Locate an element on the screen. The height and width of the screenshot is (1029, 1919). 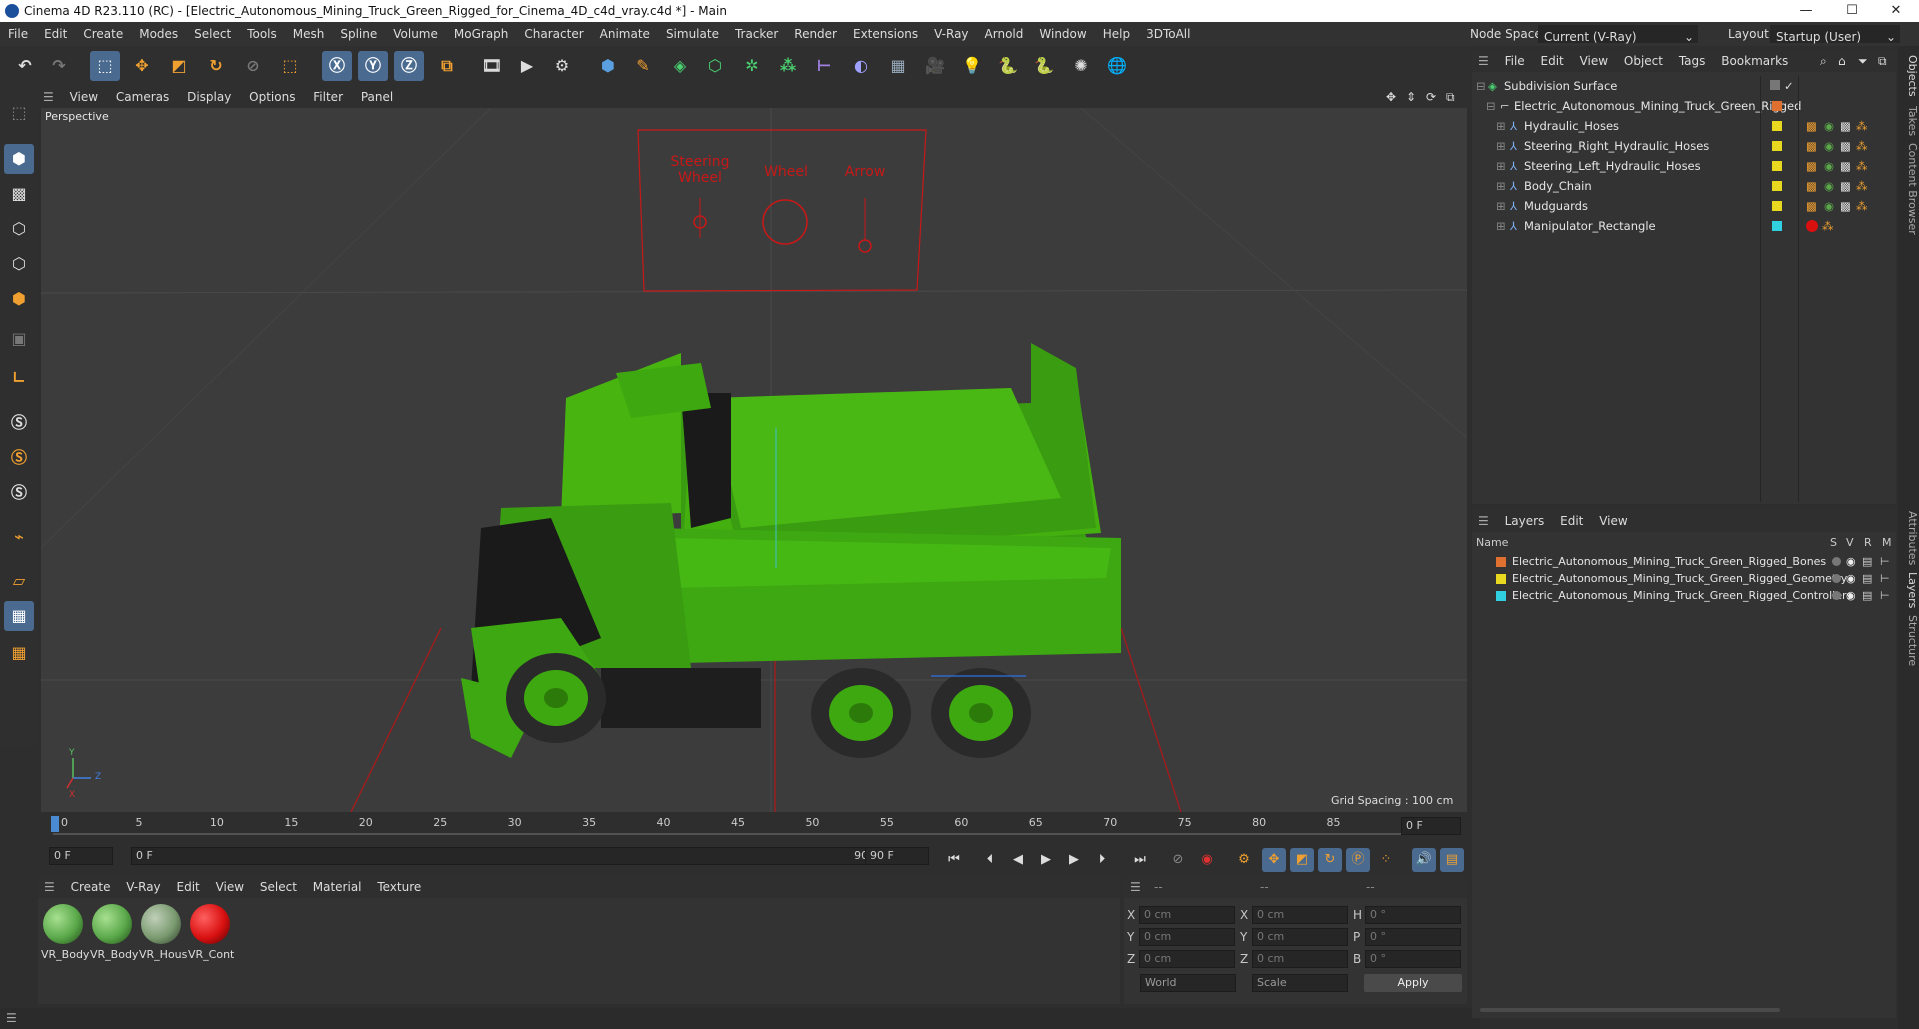
filter-icon: ⏷ is located at coordinates (1863, 61).